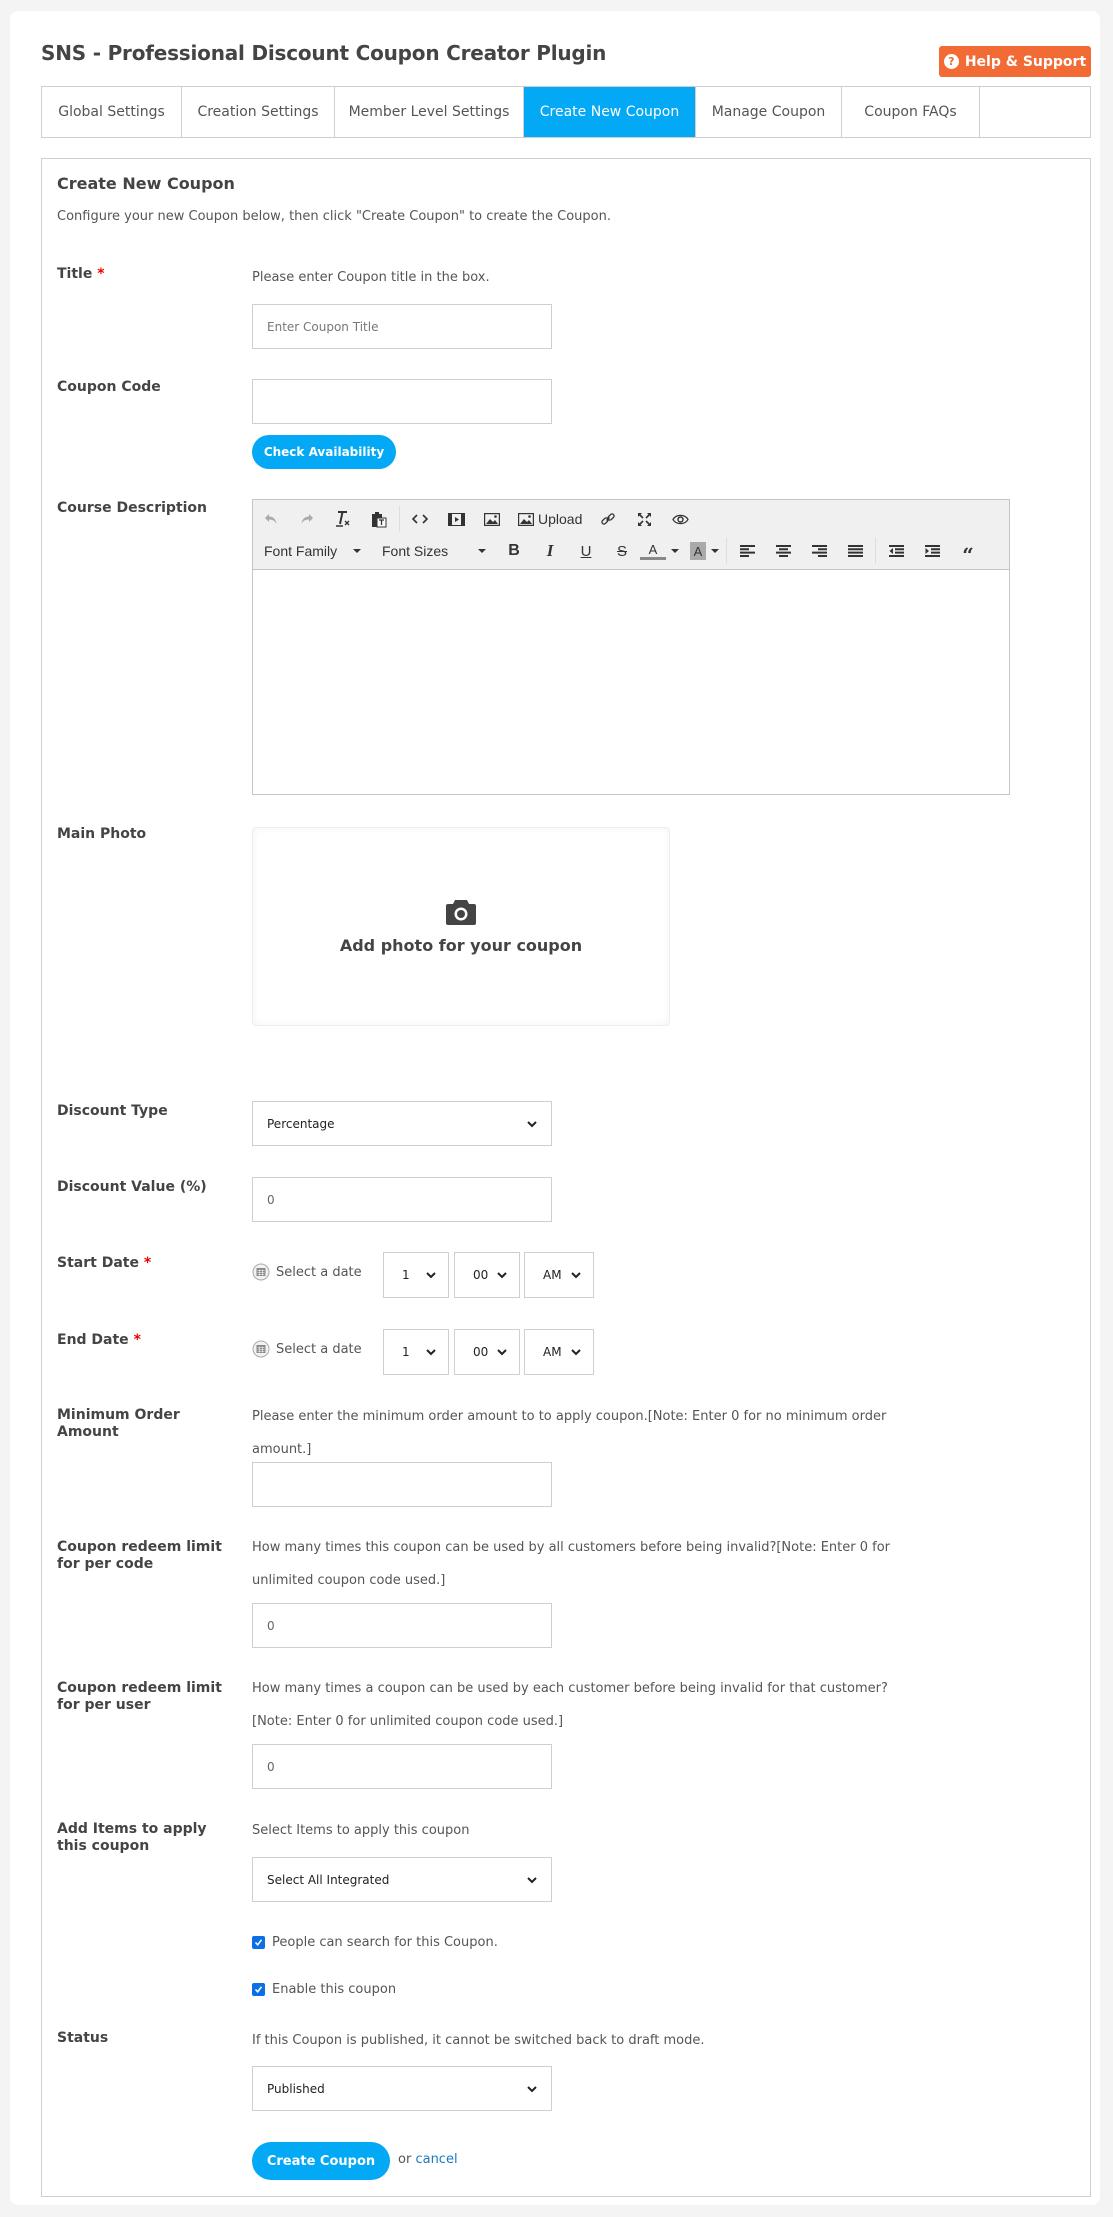  Describe the element at coordinates (307, 1272) in the screenshot. I see `start-date-picker: Select a date` at that location.